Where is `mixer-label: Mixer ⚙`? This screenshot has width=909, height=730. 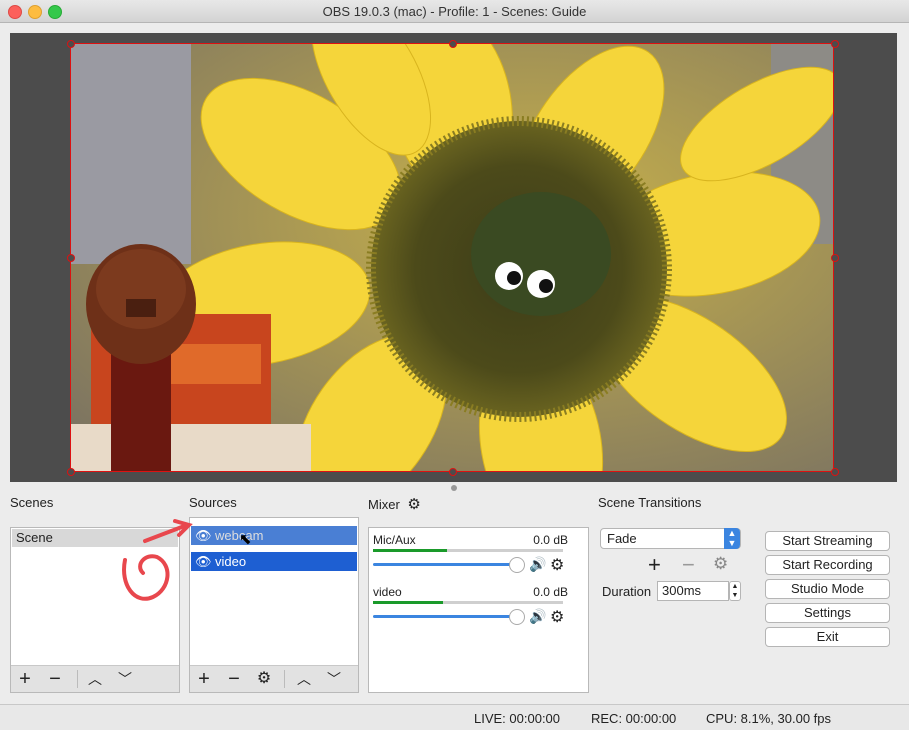
mixer-label: Mixer ⚙ is located at coordinates (394, 504).